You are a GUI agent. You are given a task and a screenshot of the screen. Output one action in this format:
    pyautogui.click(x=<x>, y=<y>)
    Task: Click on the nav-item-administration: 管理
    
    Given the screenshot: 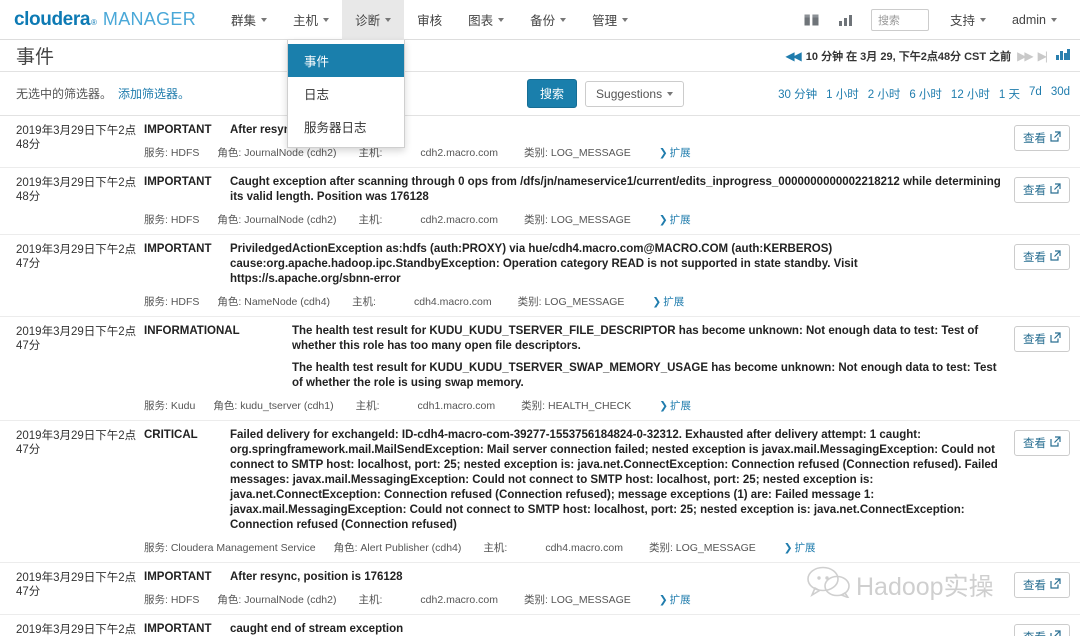 What is the action you would take?
    pyautogui.click(x=610, y=20)
    